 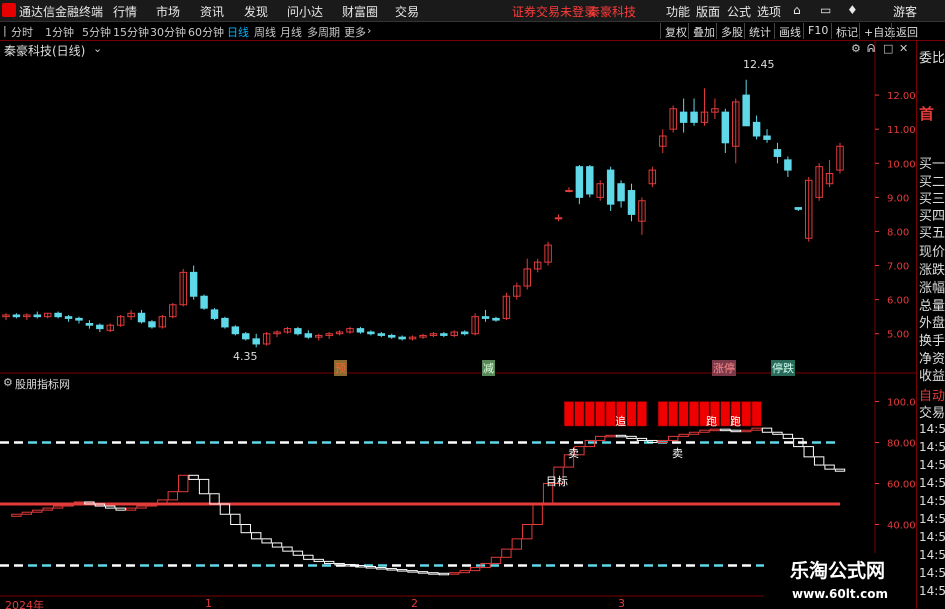 What do you see at coordinates (212, 11) in the screenshot?
I see `menu-item-news: 资讯` at bounding box center [212, 11].